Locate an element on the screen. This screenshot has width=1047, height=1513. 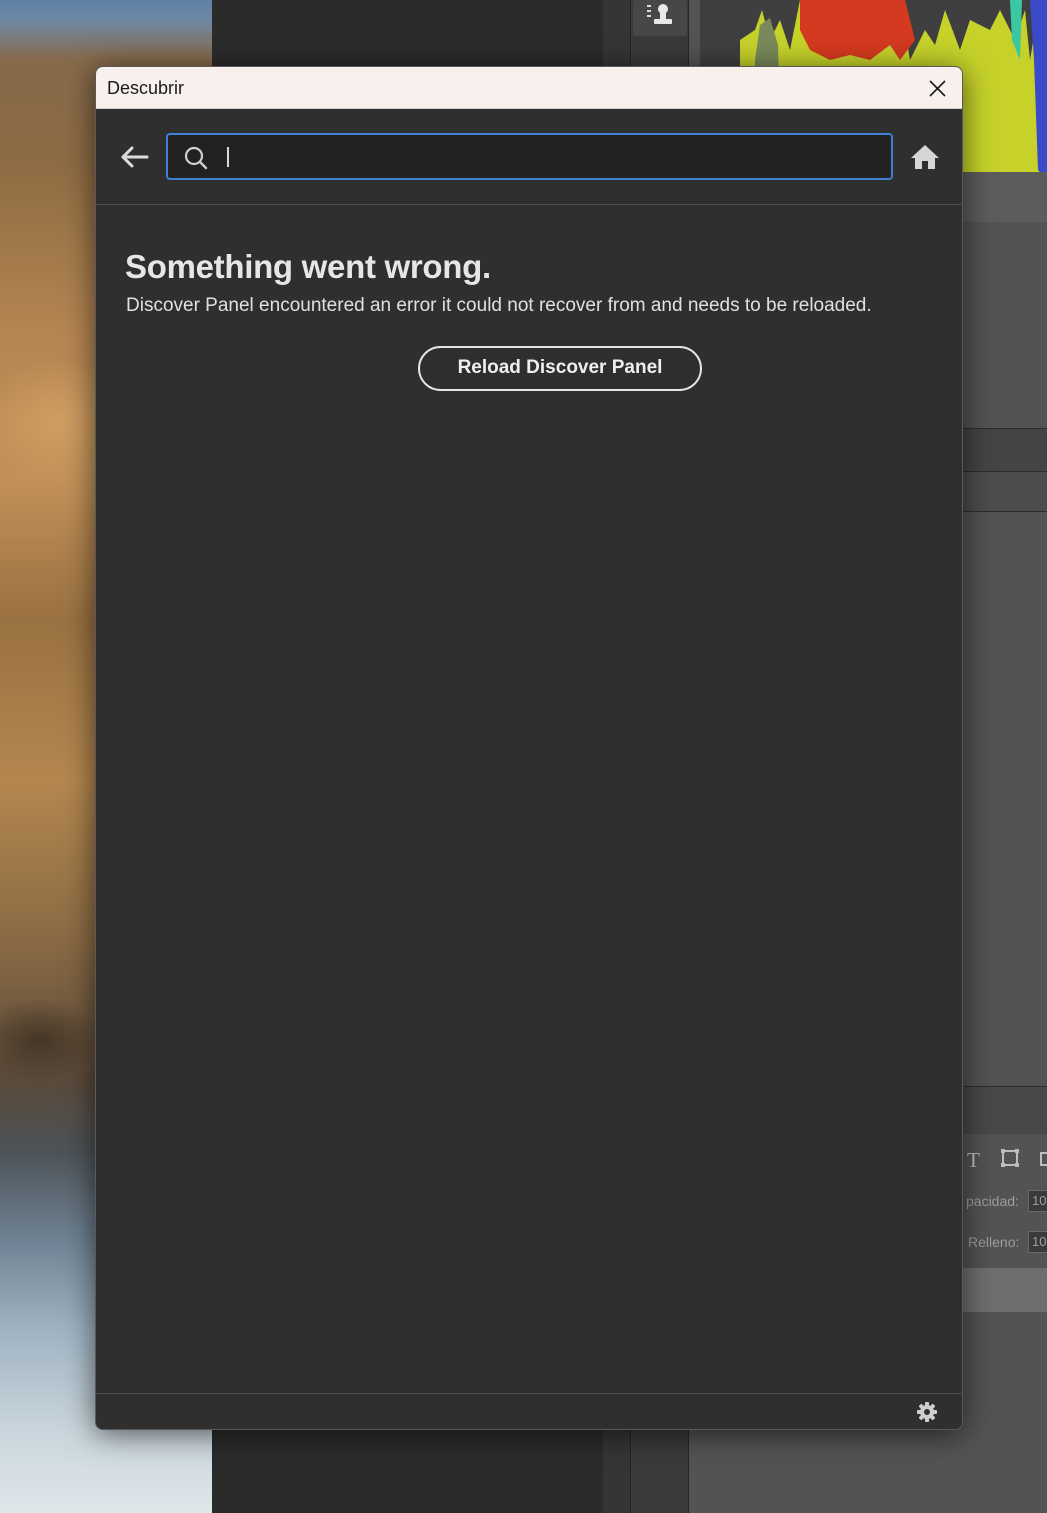
home-icon is located at coordinates (925, 157).